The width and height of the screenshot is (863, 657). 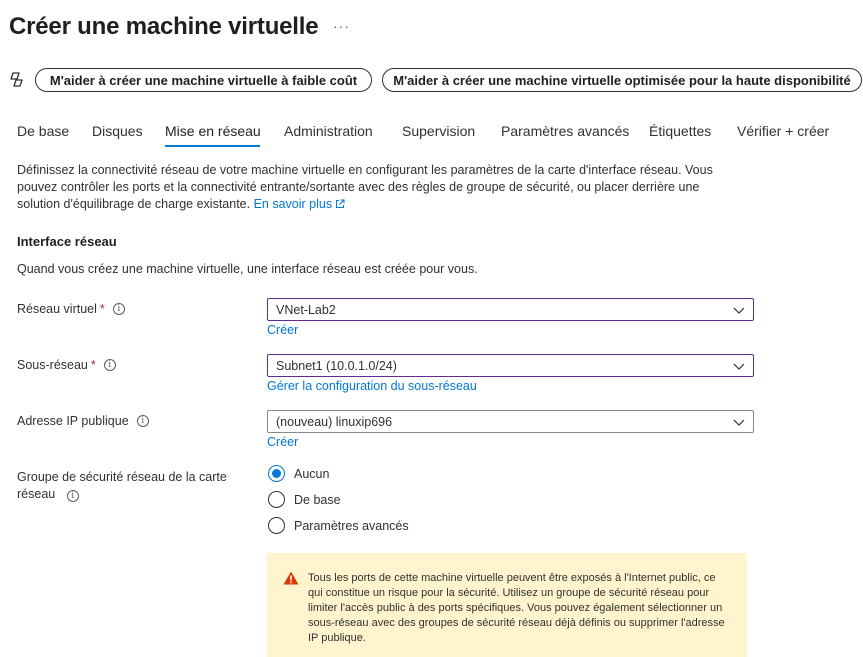 What do you see at coordinates (282, 330) in the screenshot?
I see `create-vnet-link: Créer` at bounding box center [282, 330].